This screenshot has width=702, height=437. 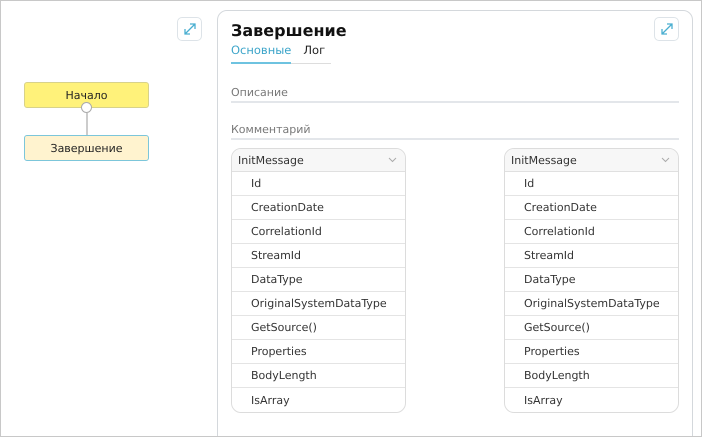 I want to click on panel-title: Завершение, so click(x=289, y=30).